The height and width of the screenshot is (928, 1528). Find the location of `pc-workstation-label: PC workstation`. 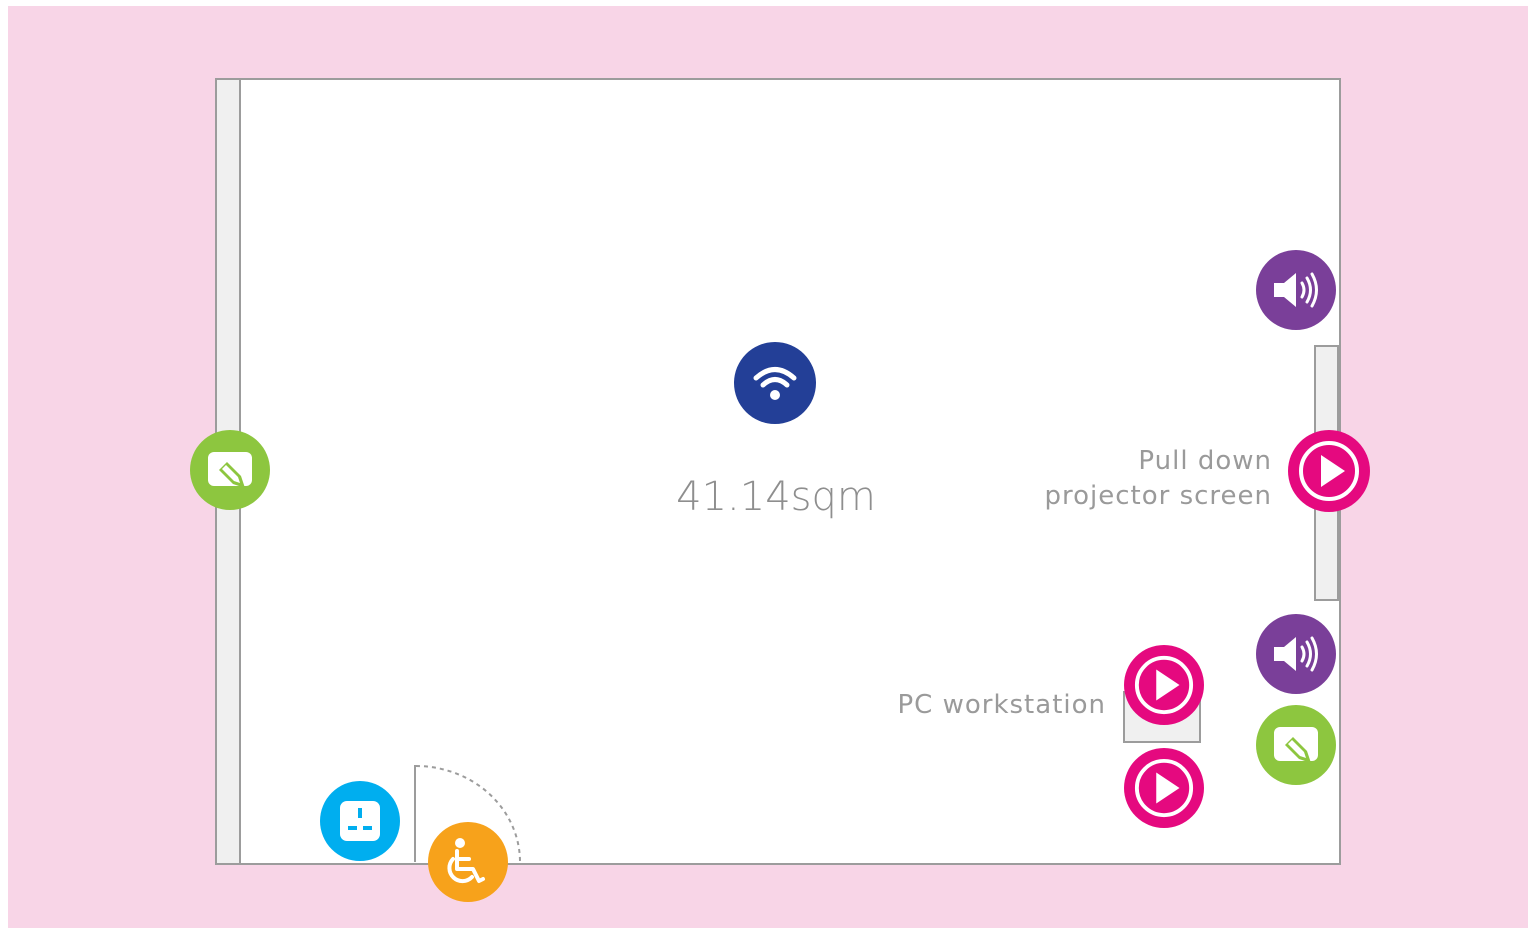

pc-workstation-label: PC workstation is located at coordinates (1001, 705).